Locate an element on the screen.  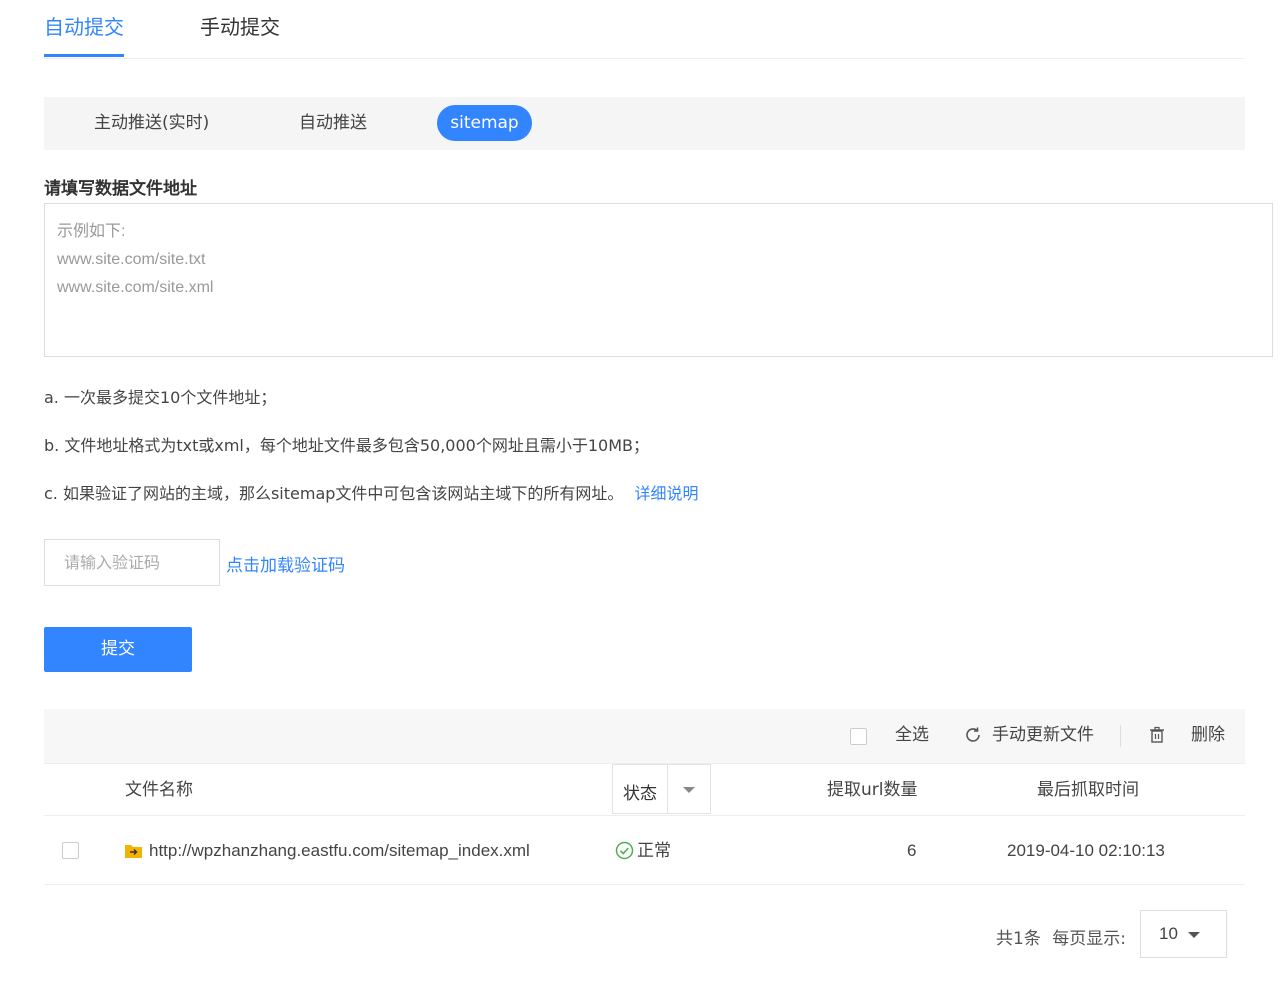
placeholder-line: www.site.com/site.txt is located at coordinates (131, 259).